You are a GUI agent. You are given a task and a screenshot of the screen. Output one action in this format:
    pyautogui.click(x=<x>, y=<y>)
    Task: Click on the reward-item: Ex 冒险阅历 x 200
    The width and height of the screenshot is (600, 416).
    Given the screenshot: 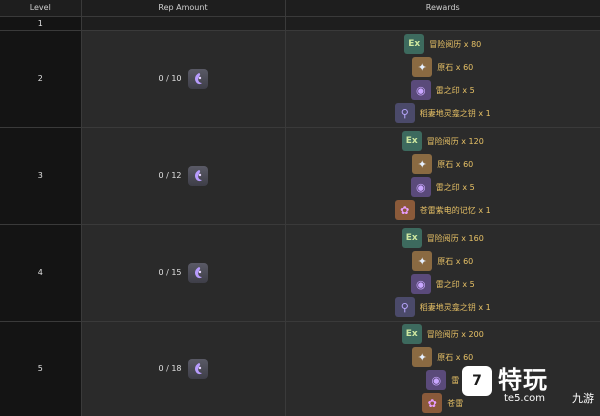 What is the action you would take?
    pyautogui.click(x=442, y=334)
    